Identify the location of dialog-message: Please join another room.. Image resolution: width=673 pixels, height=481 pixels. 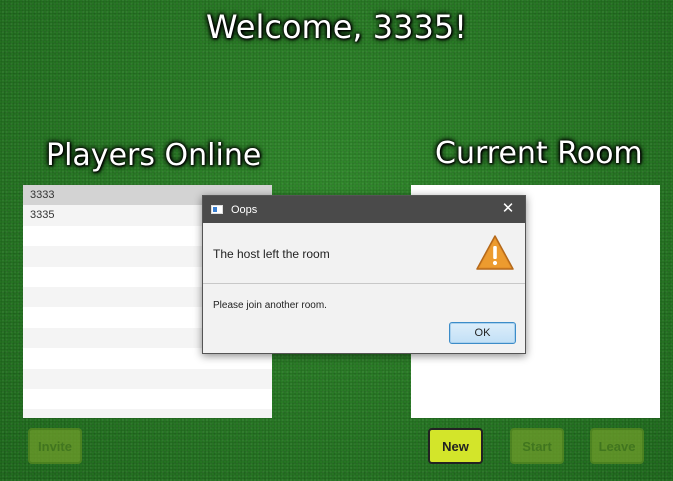
(270, 305).